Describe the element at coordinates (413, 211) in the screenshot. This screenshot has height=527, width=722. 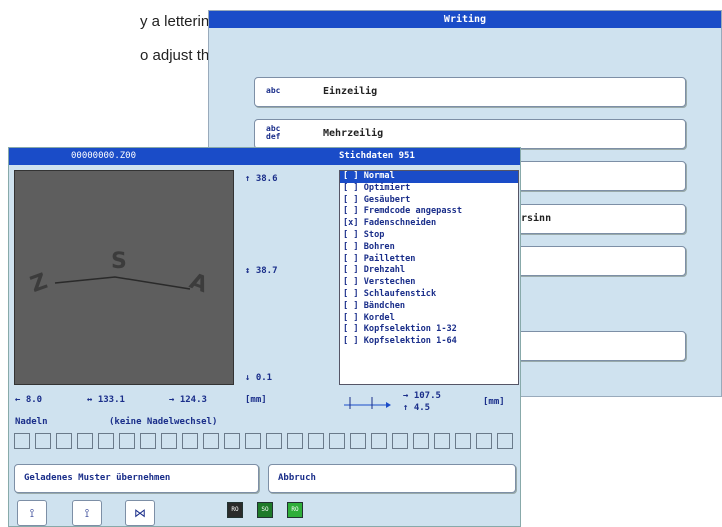
I see `option-label: Fremdcode angepasst` at that location.